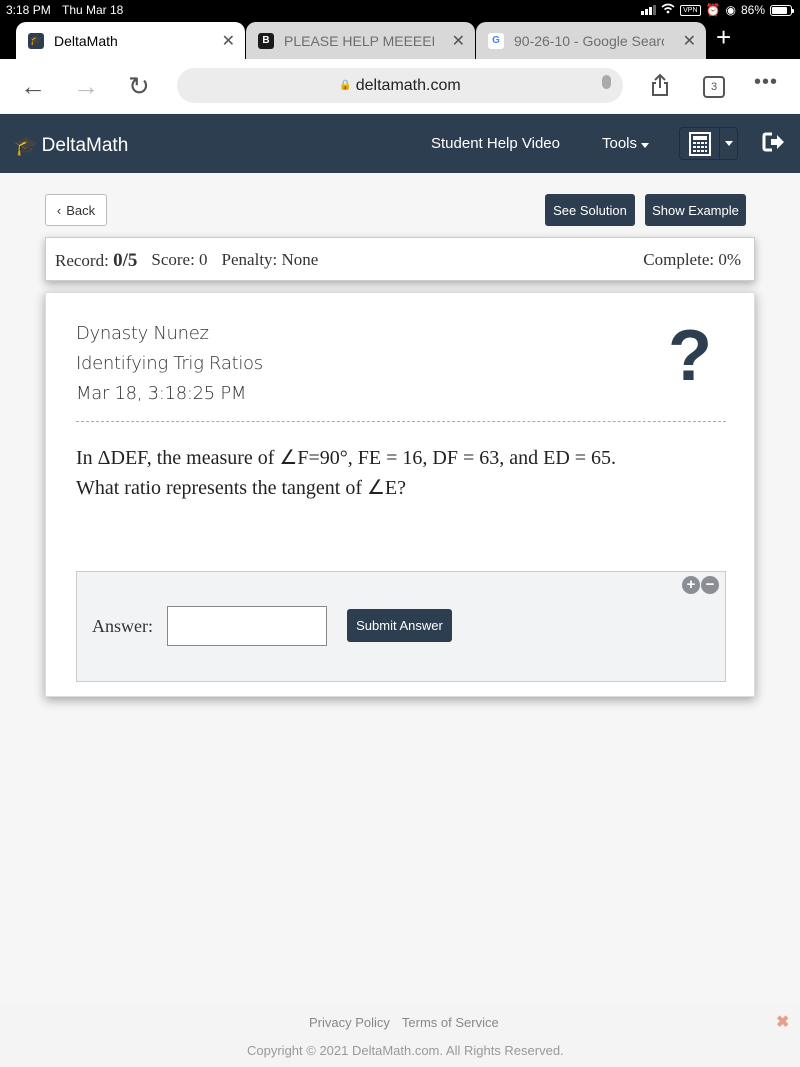 This screenshot has height=1067, width=800. I want to click on calculator-icon, so click(700, 143).